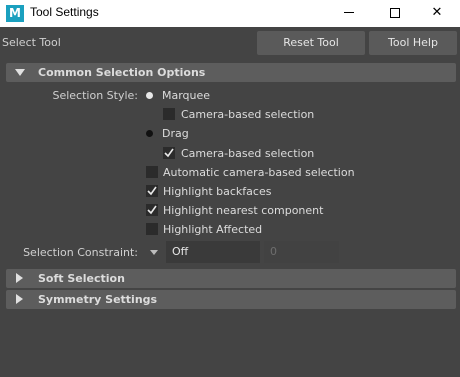 The height and width of the screenshot is (377, 460). Describe the element at coordinates (413, 43) in the screenshot. I see `tool-help-button: Tool Help` at that location.